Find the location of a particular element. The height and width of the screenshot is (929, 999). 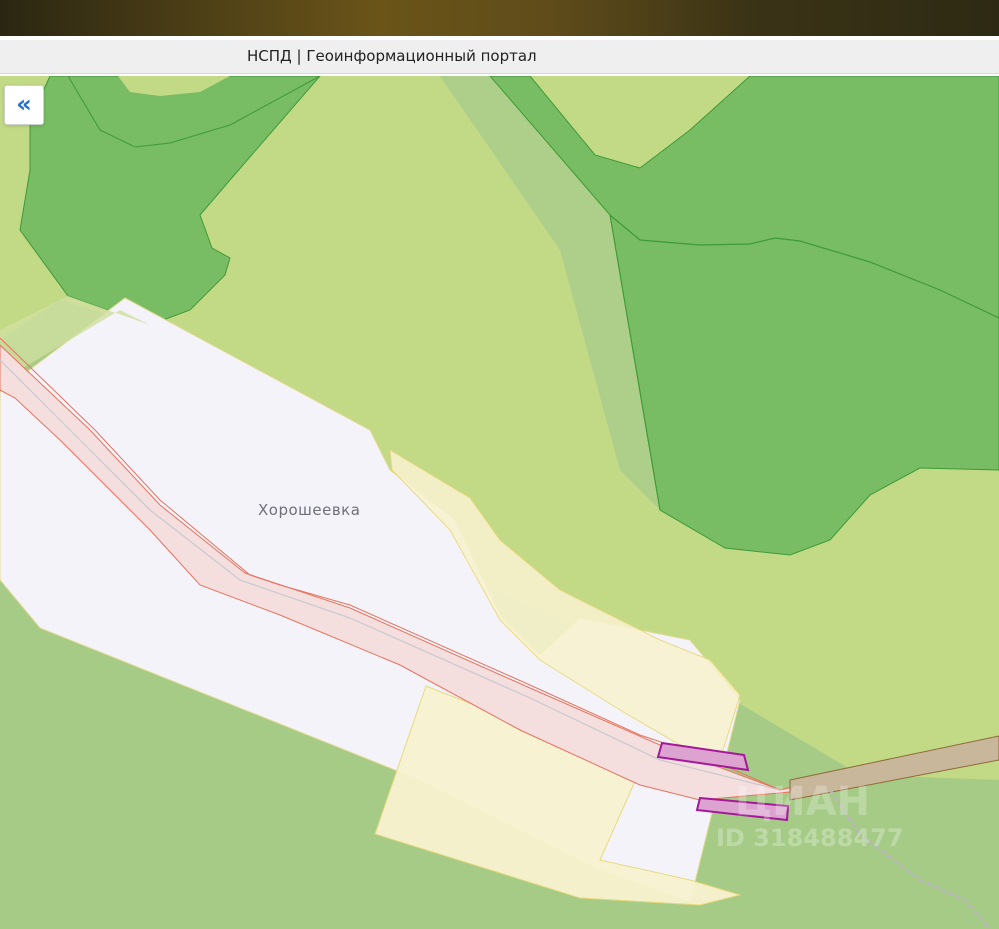

watermark-id: ID 318488477 is located at coordinates (810, 838).